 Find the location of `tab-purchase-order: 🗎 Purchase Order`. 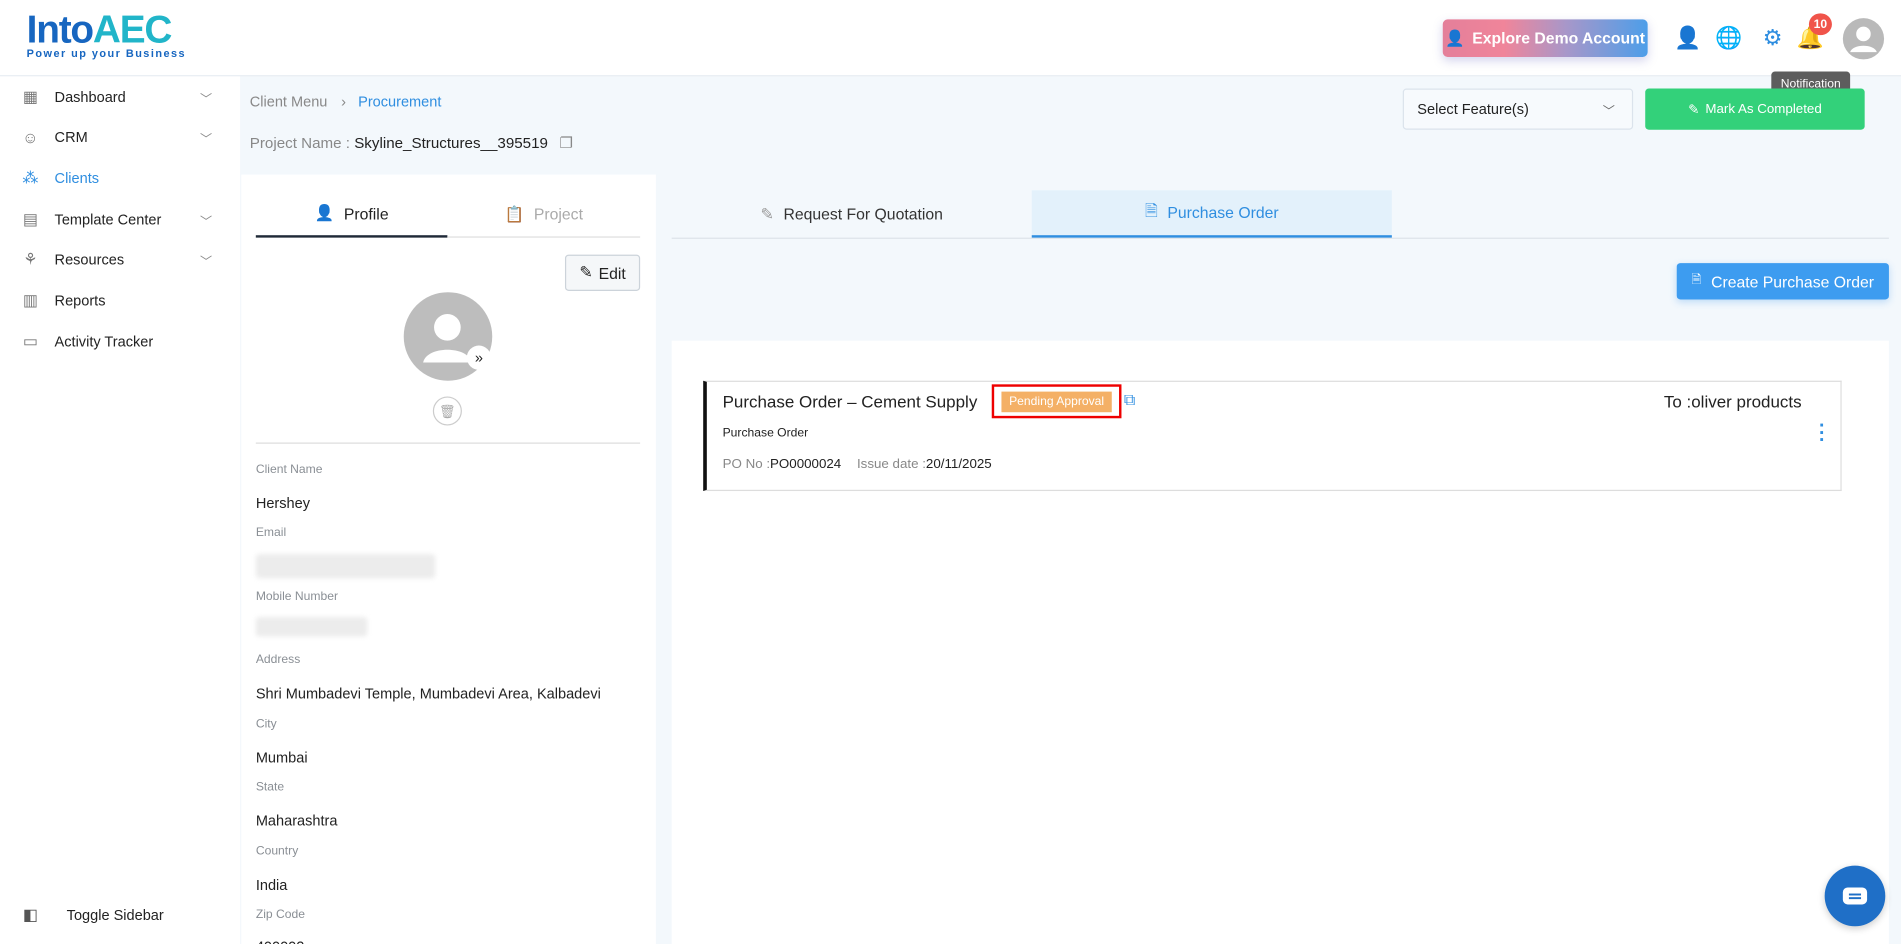

tab-purchase-order: 🗎 Purchase Order is located at coordinates (1211, 214).